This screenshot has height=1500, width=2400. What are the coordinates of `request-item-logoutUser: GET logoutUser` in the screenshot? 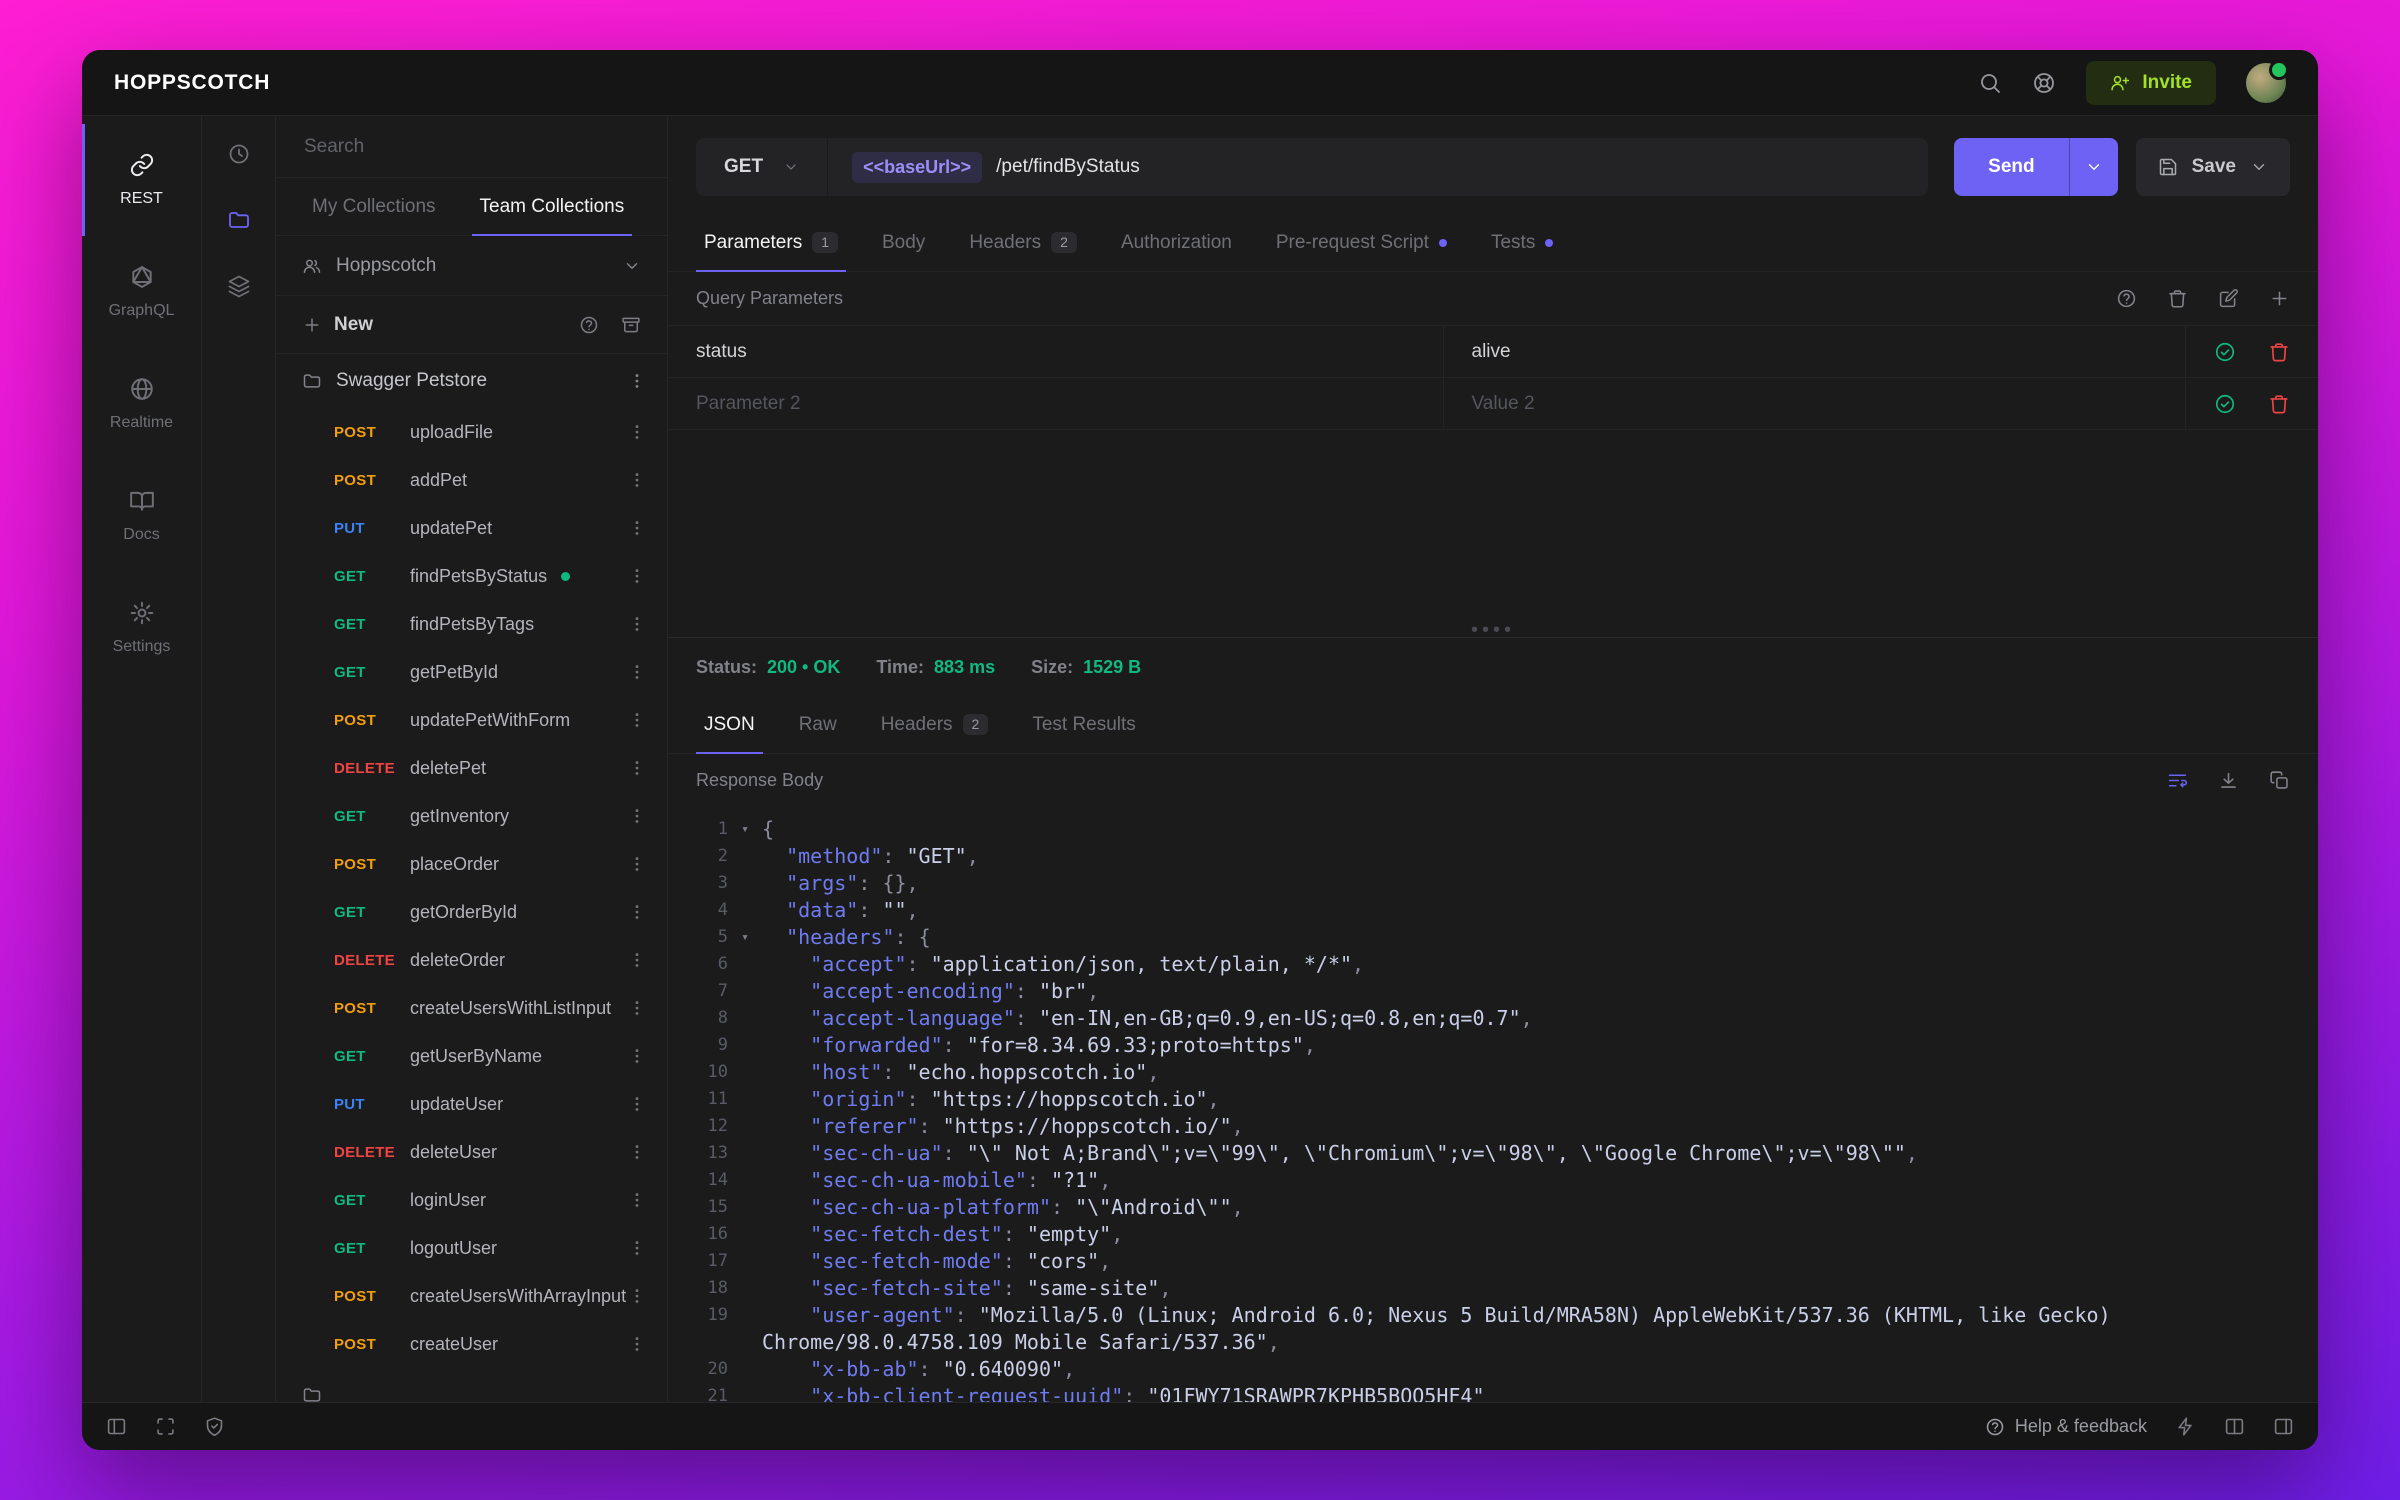 It's located at (471, 1248).